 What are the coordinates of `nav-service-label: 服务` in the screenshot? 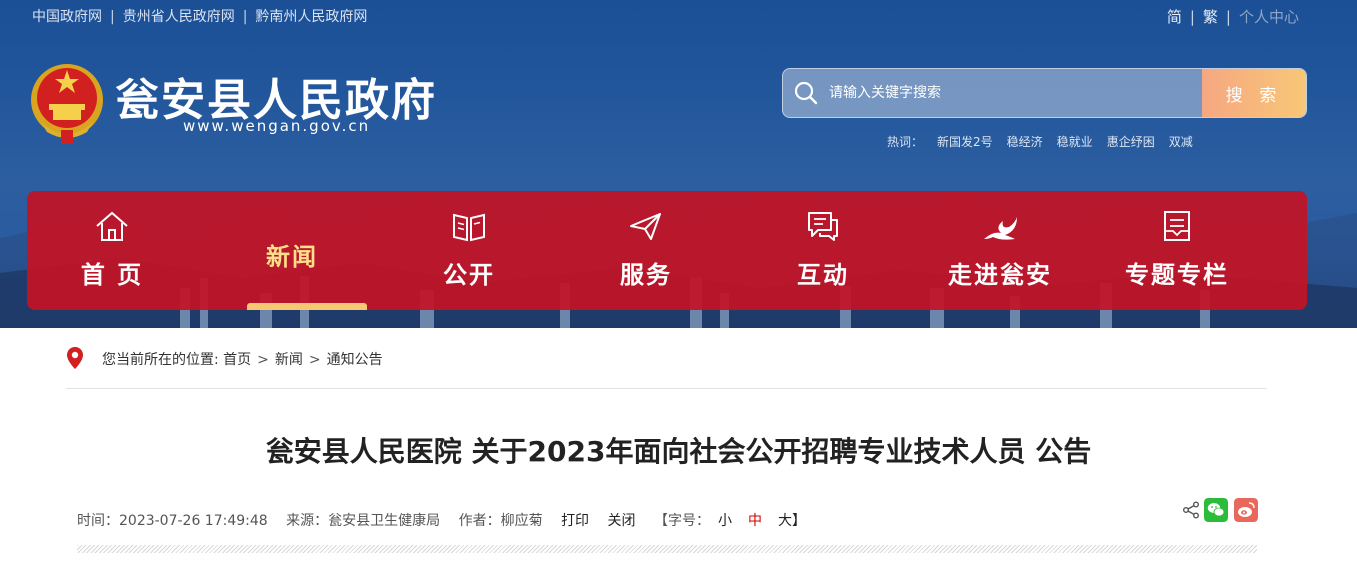 It's located at (646, 275).